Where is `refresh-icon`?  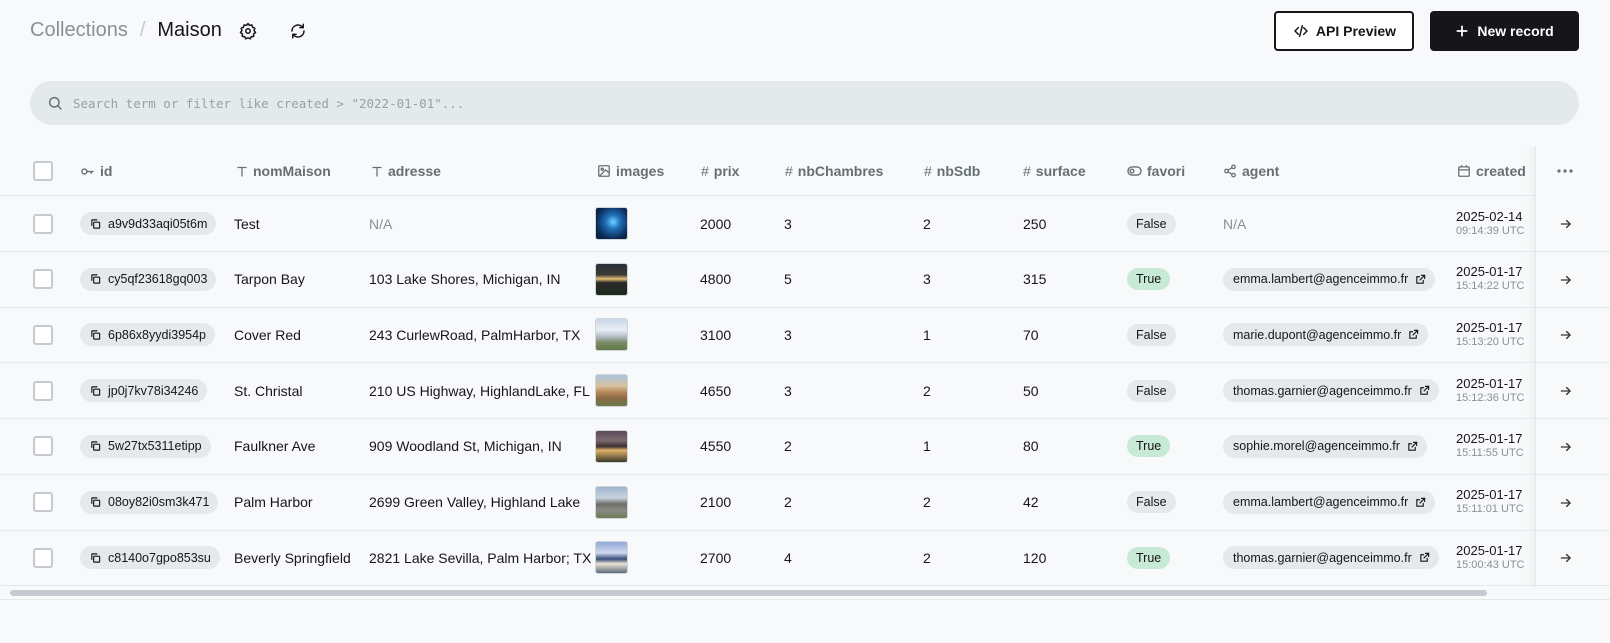 refresh-icon is located at coordinates (298, 31).